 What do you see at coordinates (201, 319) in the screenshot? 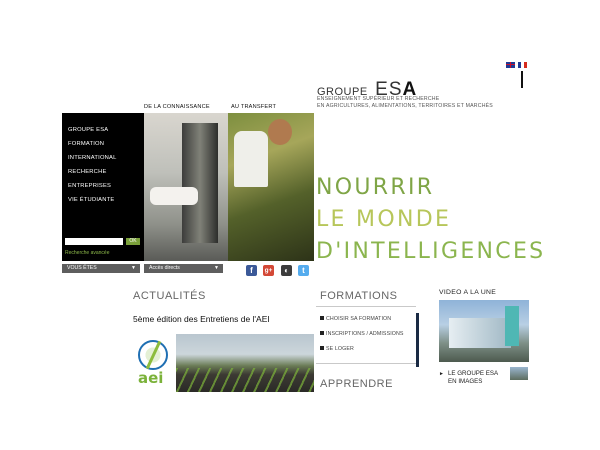
I see `news-title-link: 5ème édition des Entretiens de l'AEI` at bounding box center [201, 319].